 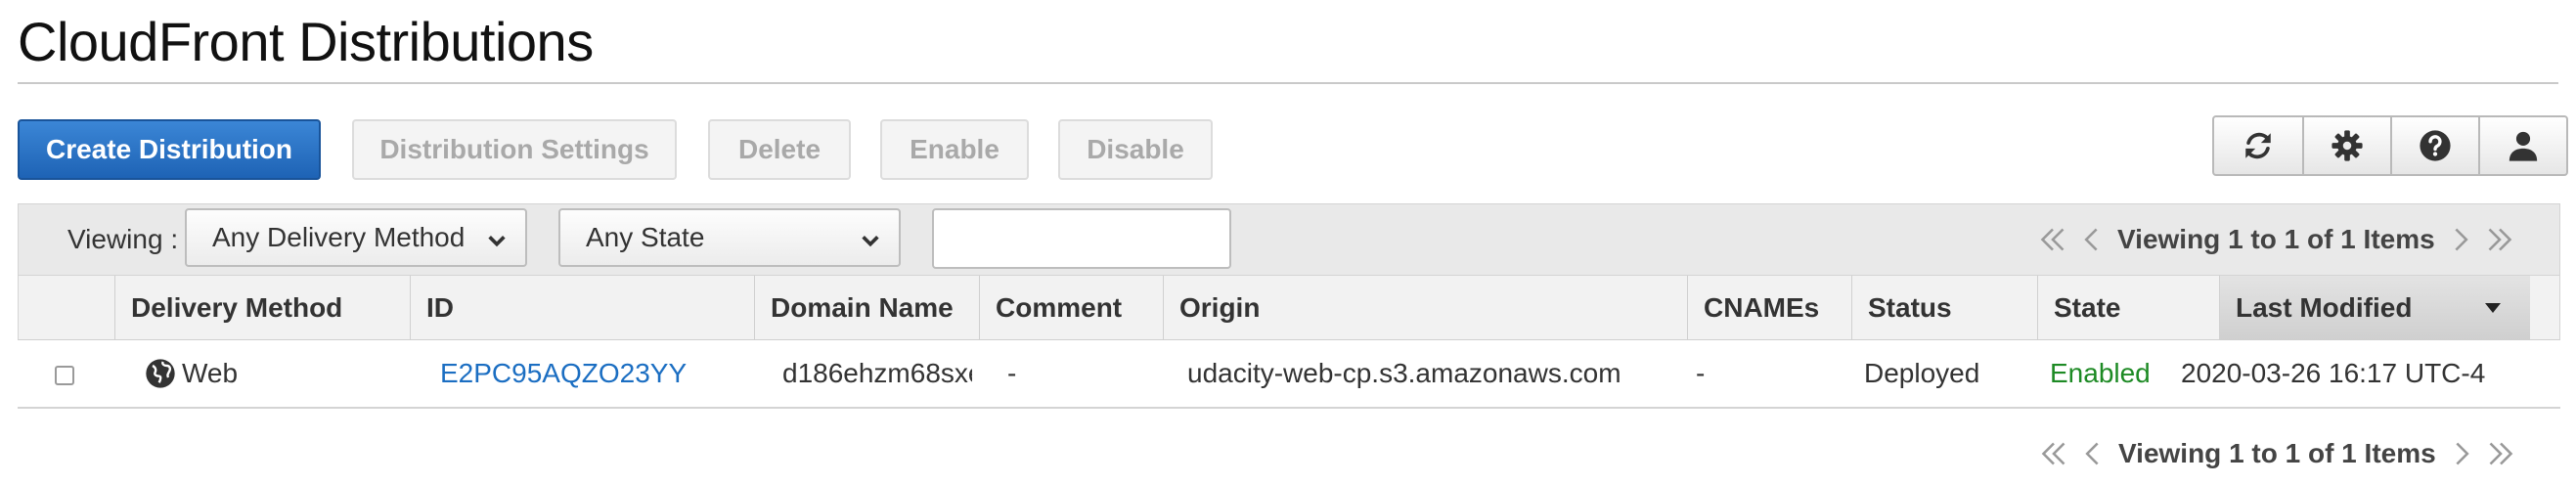 What do you see at coordinates (169, 149) in the screenshot?
I see `create-distribution-button: Create Distribution` at bounding box center [169, 149].